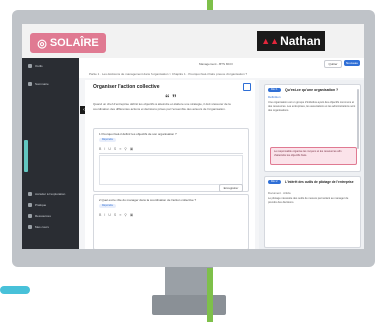 Image resolution: width=382 pixels, height=322 pixels. I want to click on pencil-icon, so click(30, 205).